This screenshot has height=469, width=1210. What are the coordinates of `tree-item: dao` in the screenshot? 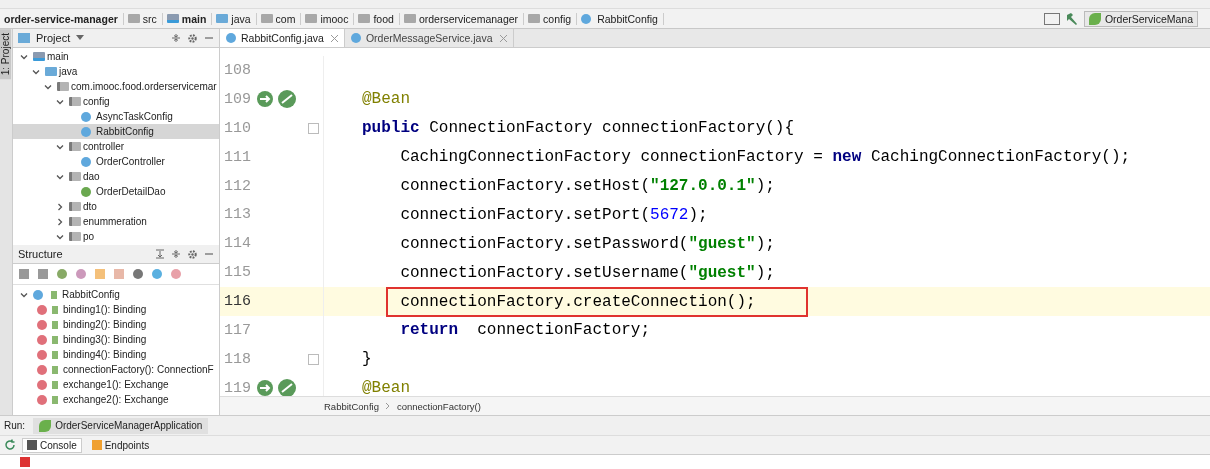 It's located at (116, 176).